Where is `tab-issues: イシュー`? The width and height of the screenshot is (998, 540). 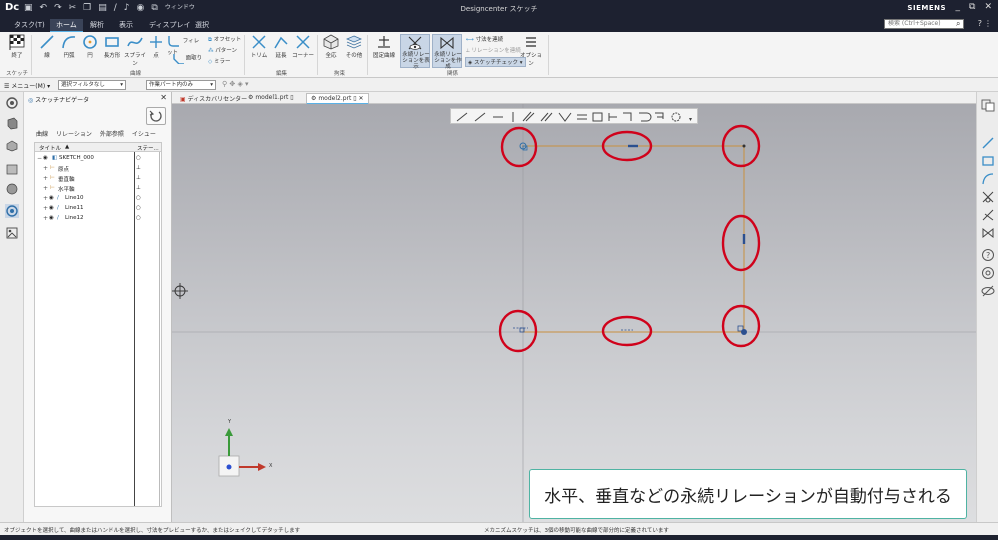
tab-issues: イシュー is located at coordinates (144, 133).